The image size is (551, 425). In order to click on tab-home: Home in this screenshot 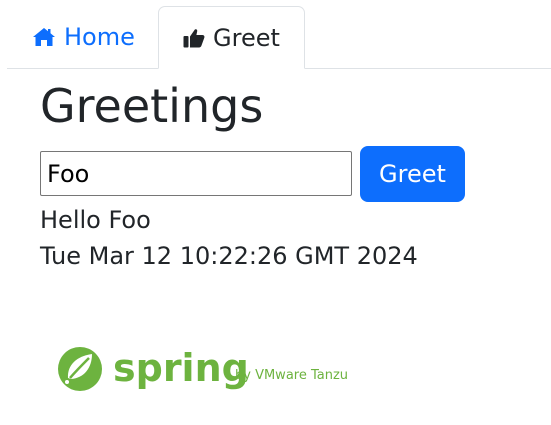, I will do `click(82, 36)`.